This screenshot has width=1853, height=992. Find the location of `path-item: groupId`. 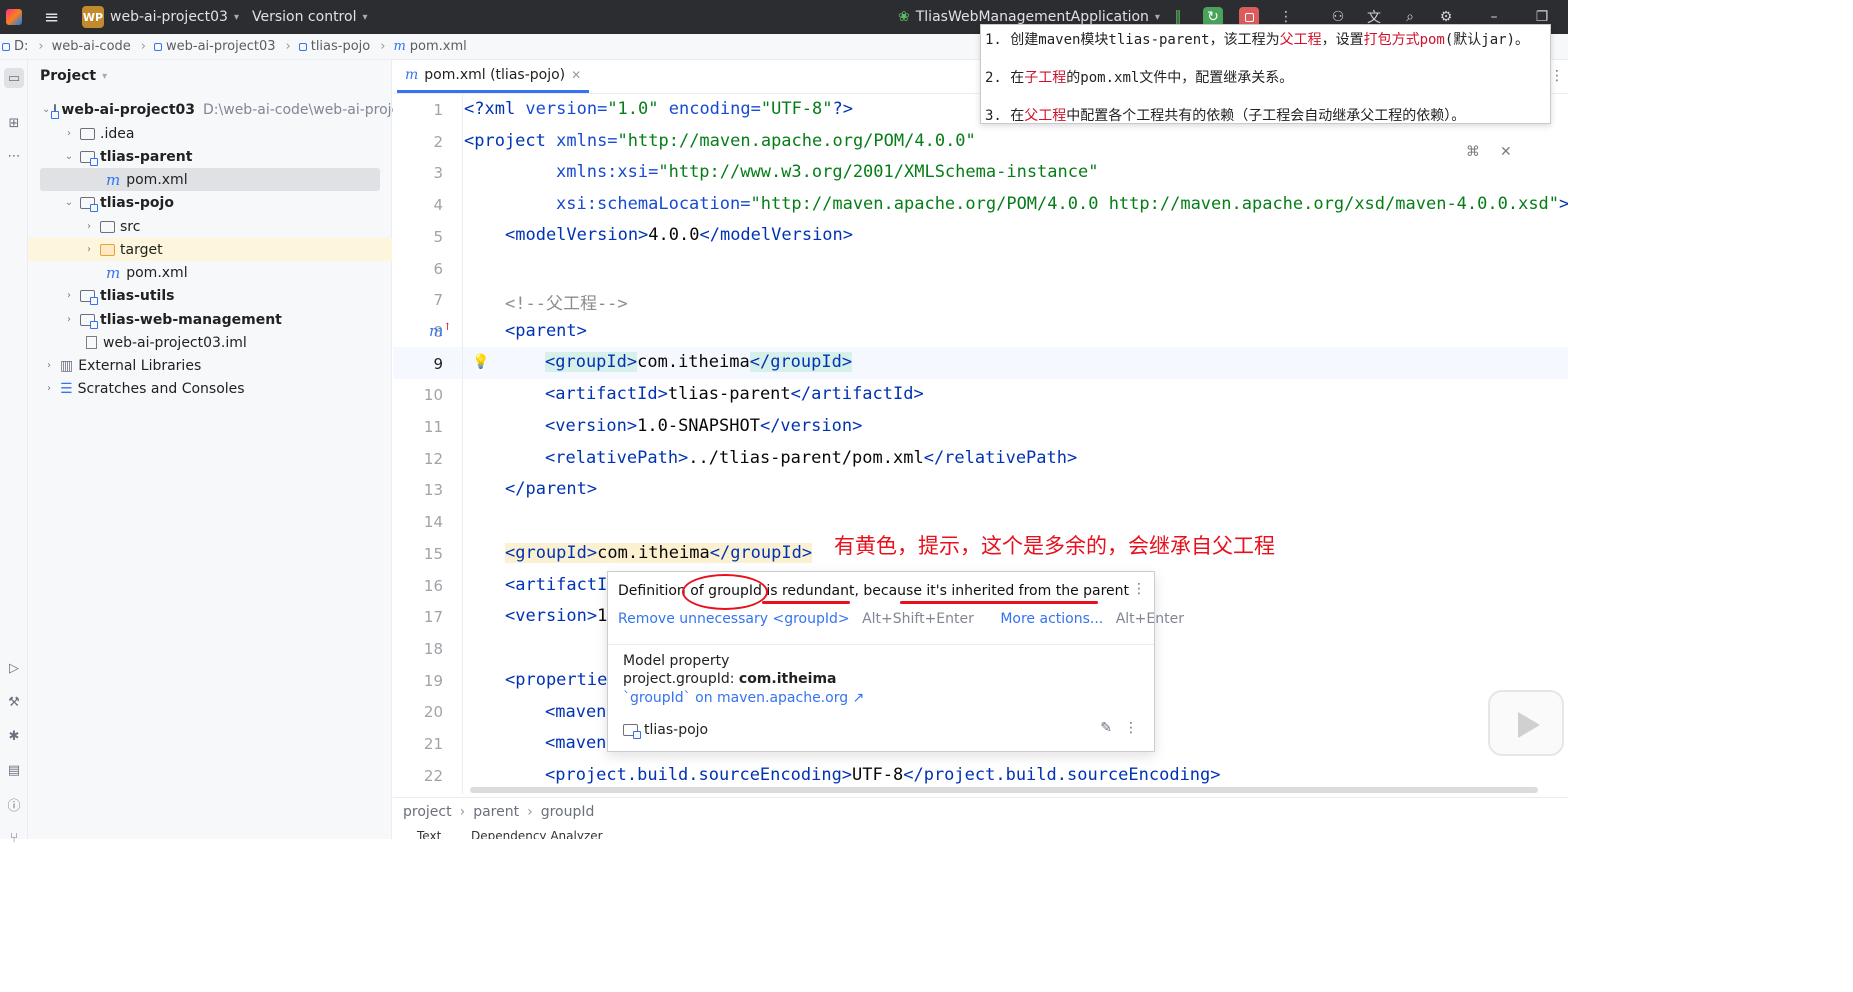

path-item: groupId is located at coordinates (568, 812).